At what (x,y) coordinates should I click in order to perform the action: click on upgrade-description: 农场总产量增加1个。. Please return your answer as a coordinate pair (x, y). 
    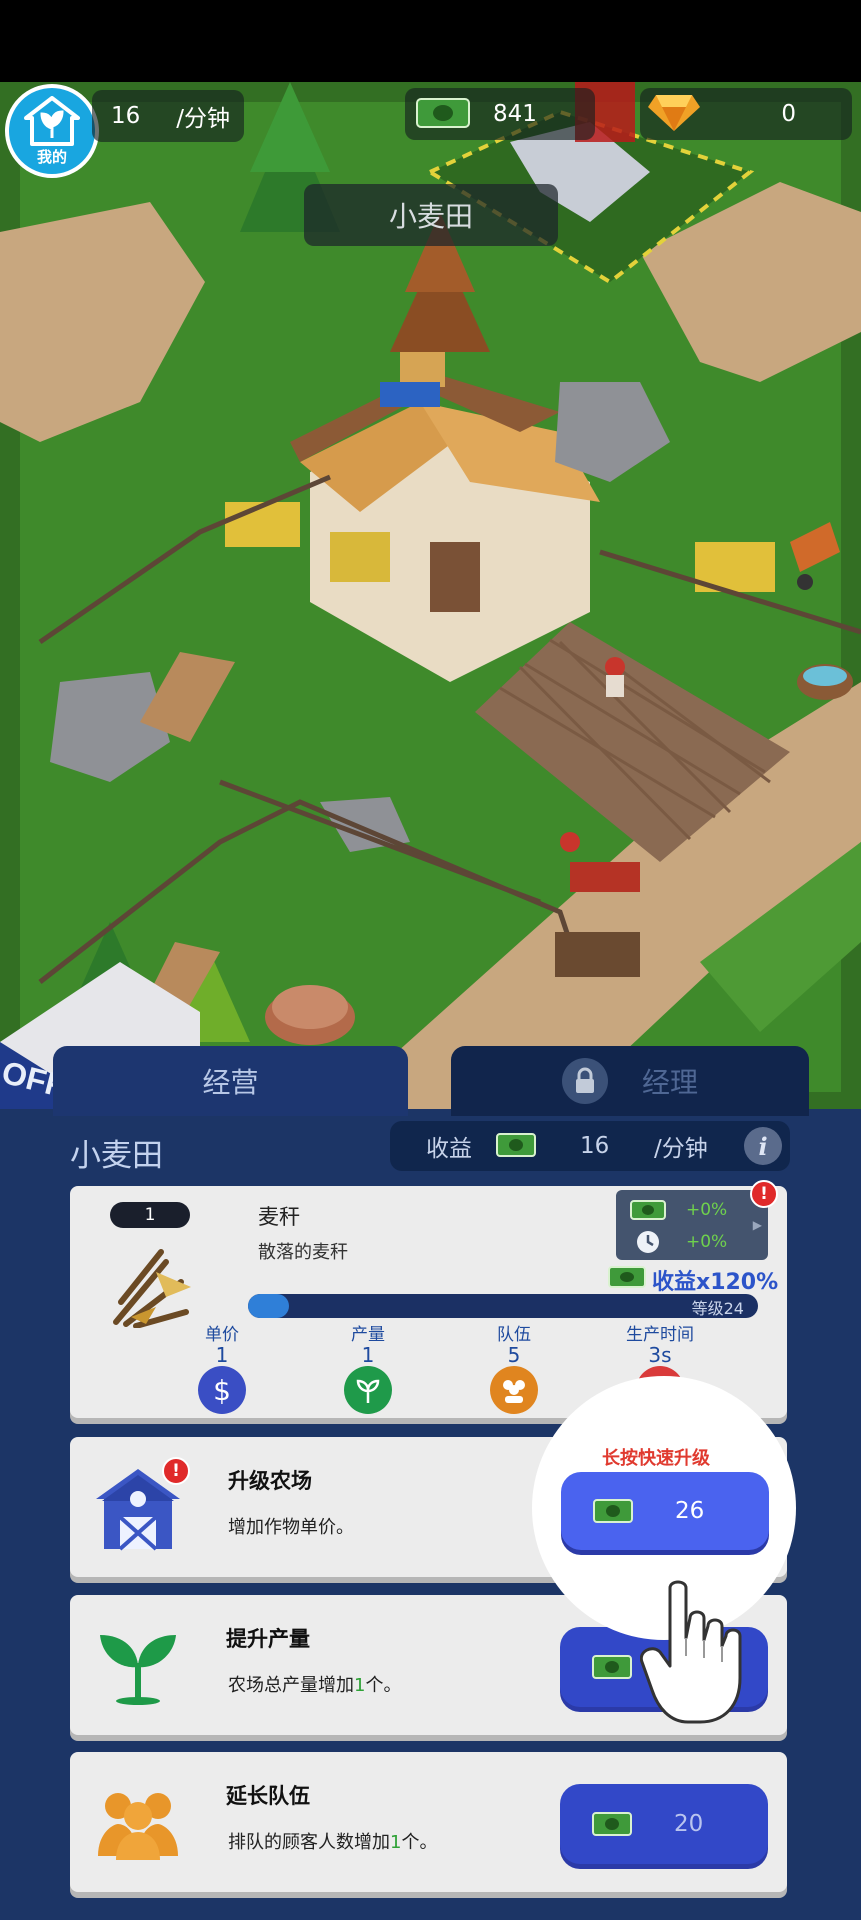
    Looking at the image, I should click on (314, 1684).